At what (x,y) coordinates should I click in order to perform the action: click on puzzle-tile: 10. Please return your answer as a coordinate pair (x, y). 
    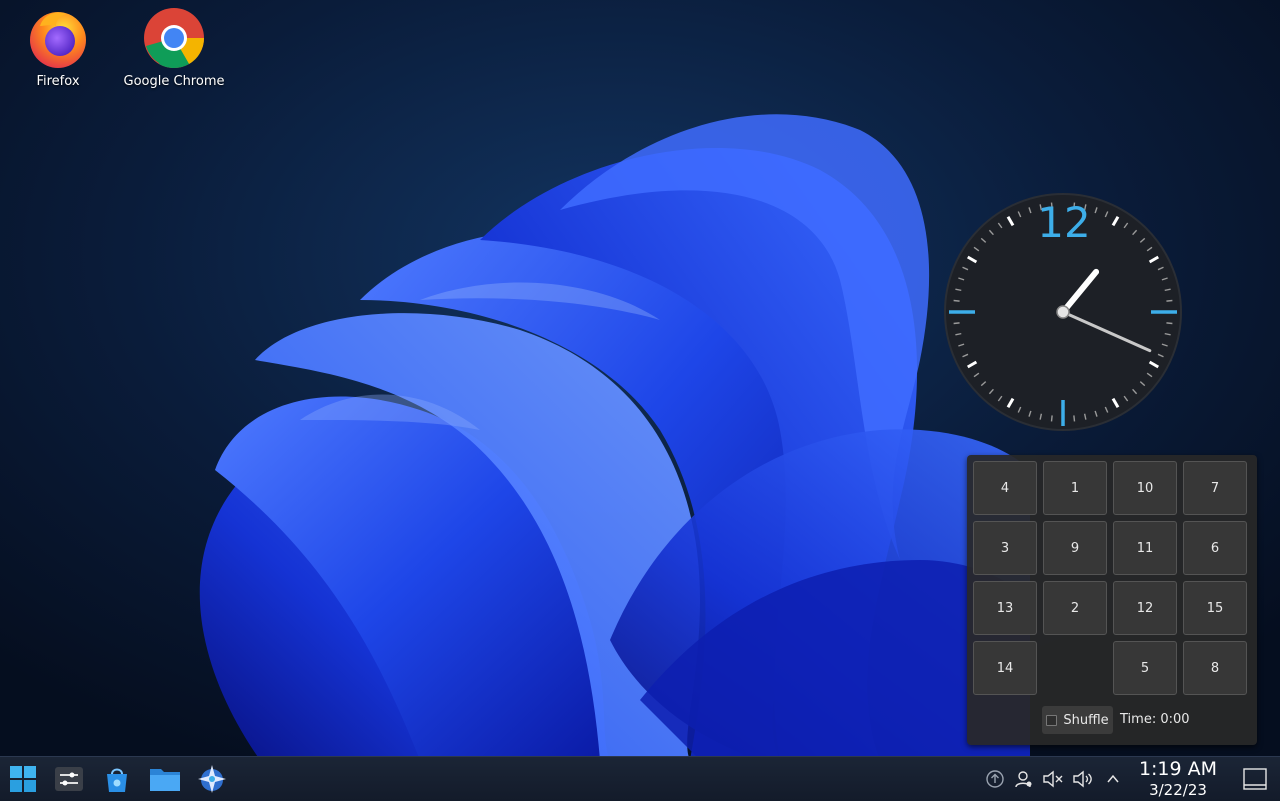
    Looking at the image, I should click on (1145, 488).